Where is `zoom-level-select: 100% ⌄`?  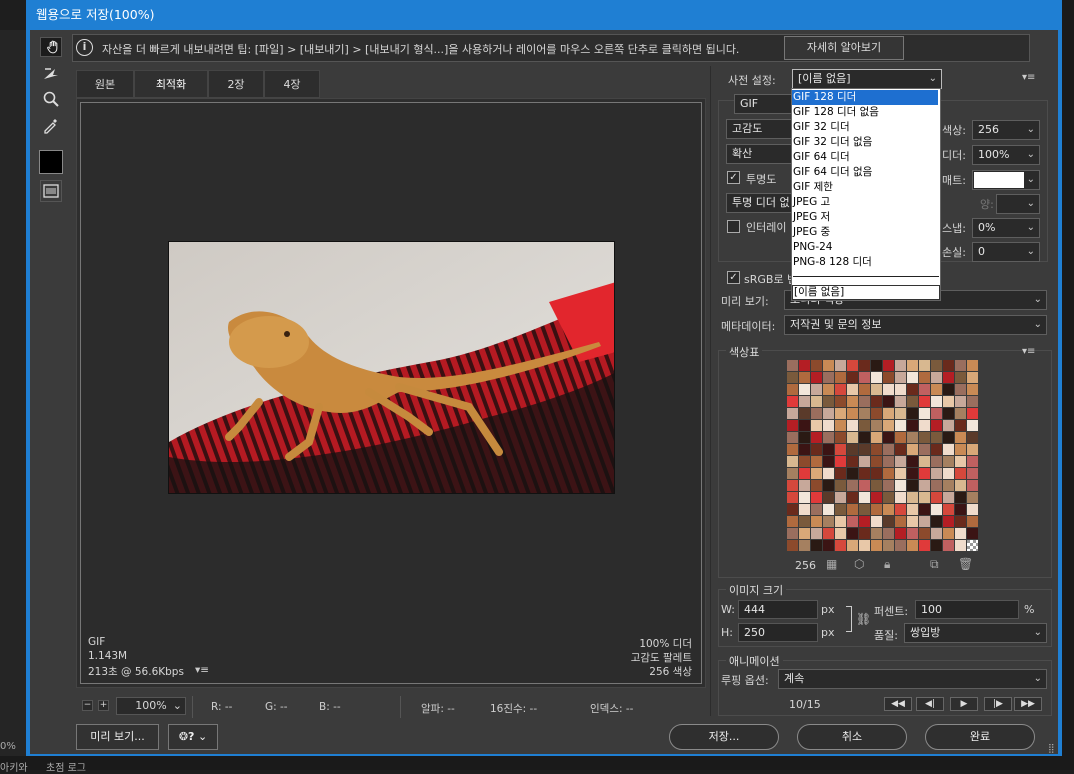
zoom-level-select: 100% ⌄ is located at coordinates (151, 706).